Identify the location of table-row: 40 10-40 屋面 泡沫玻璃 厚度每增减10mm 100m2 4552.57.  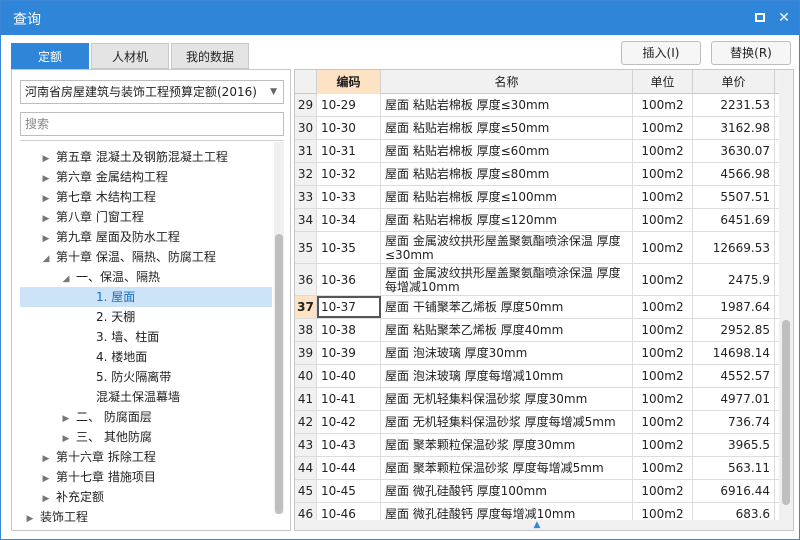
(537, 376).